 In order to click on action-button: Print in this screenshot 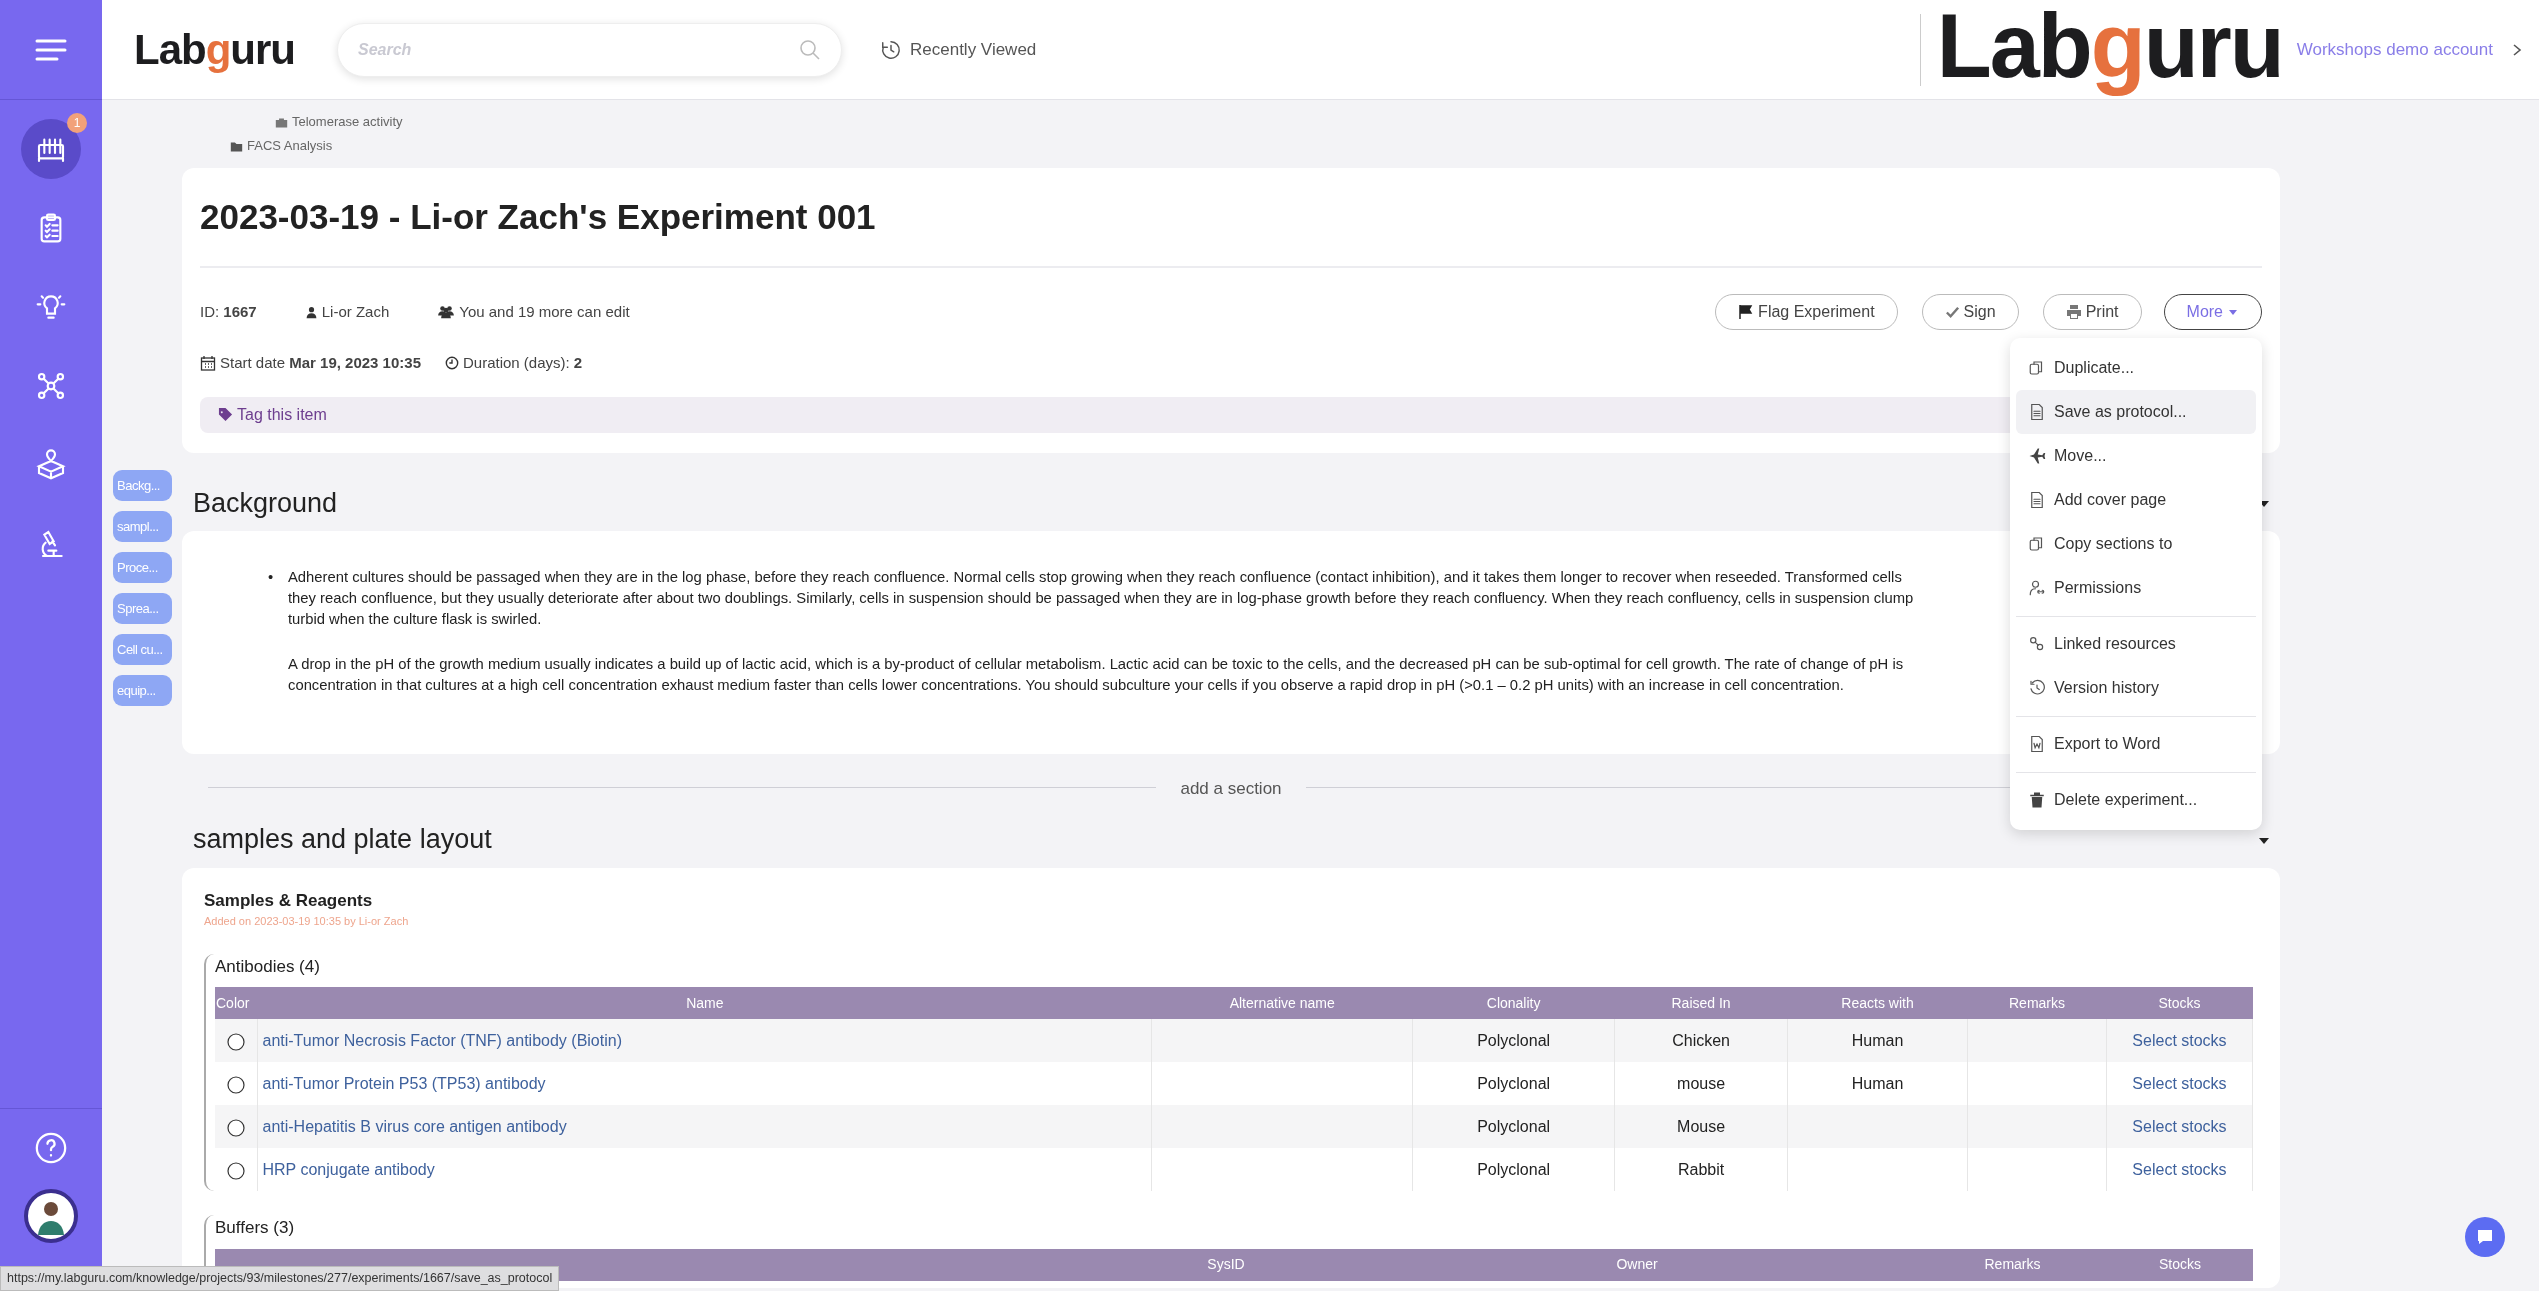, I will do `click(2092, 312)`.